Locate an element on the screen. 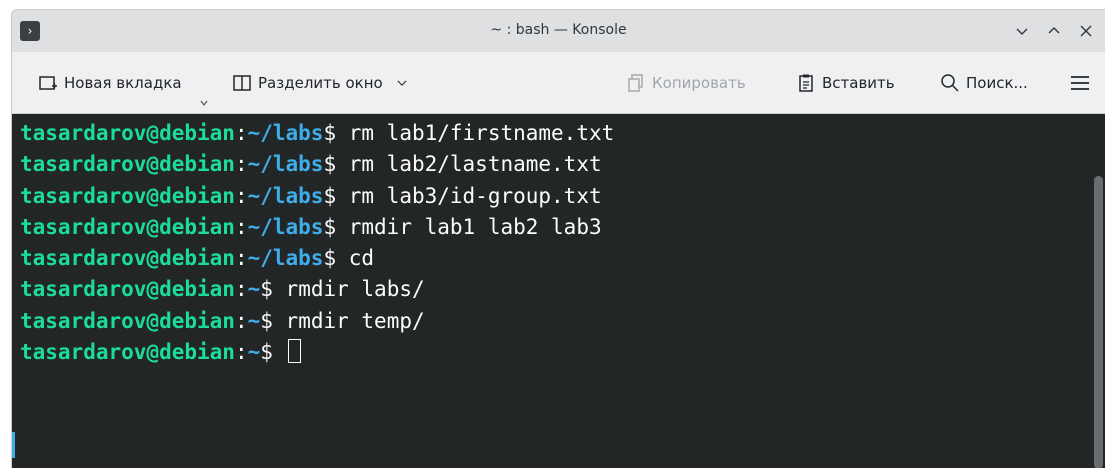 Image resolution: width=1105 pixels, height=468 pixels. minimize-button is located at coordinates (1022, 31).